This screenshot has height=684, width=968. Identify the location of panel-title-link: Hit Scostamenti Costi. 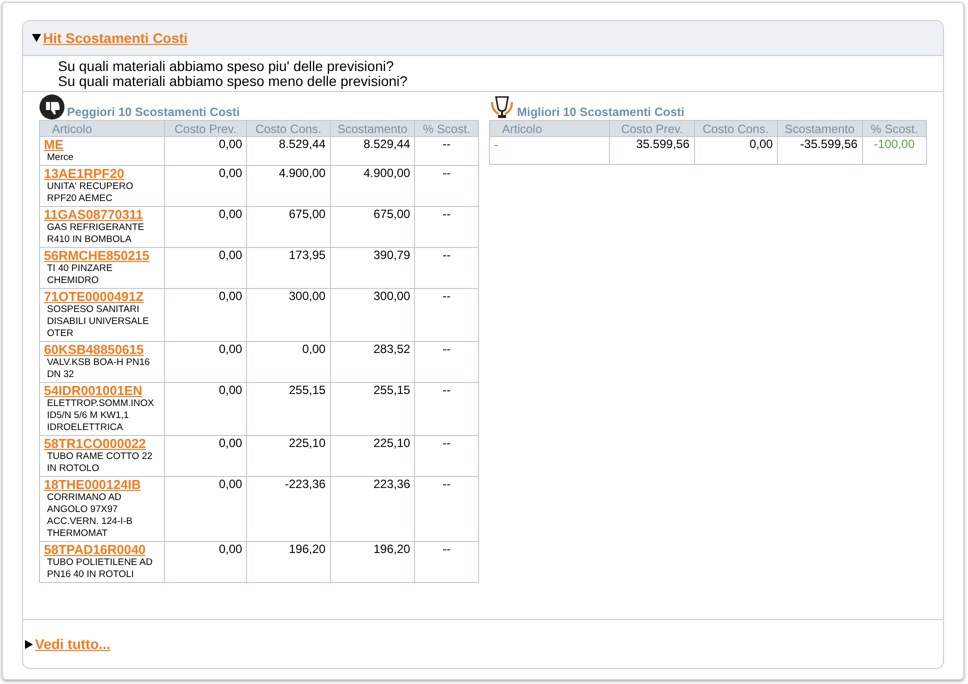
(115, 38).